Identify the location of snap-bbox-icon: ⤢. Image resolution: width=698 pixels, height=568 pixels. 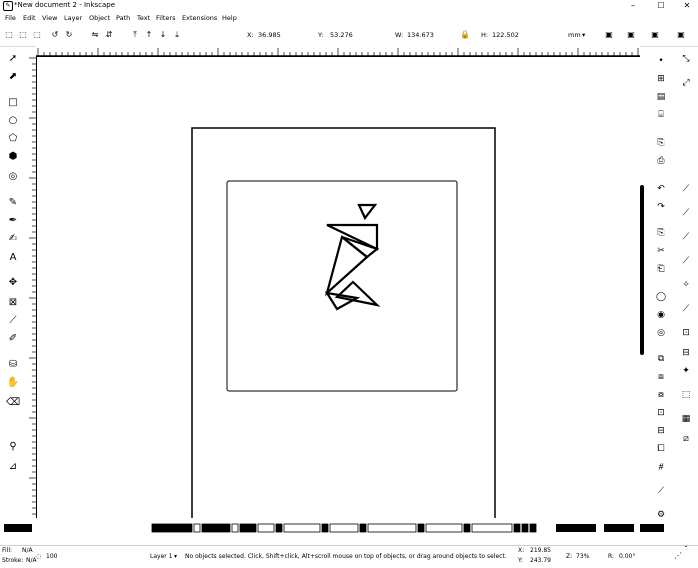
(686, 83).